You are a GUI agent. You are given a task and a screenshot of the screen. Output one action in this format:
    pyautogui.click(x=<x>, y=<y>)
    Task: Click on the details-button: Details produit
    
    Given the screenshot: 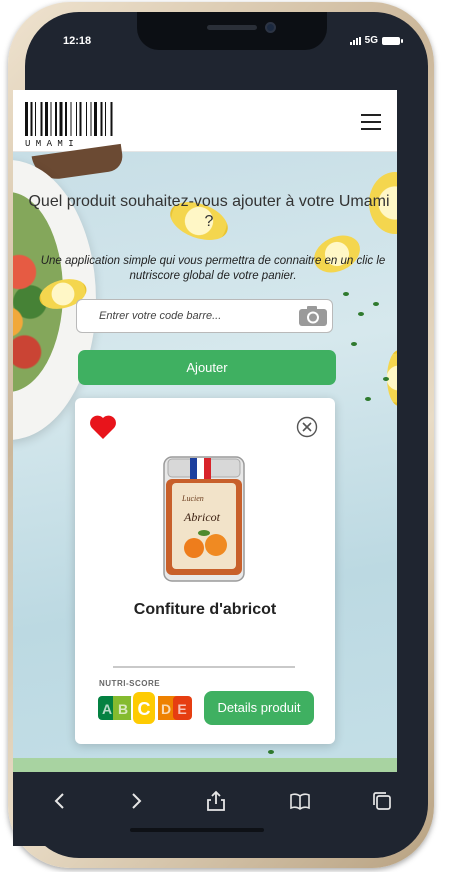 What is the action you would take?
    pyautogui.click(x=259, y=708)
    